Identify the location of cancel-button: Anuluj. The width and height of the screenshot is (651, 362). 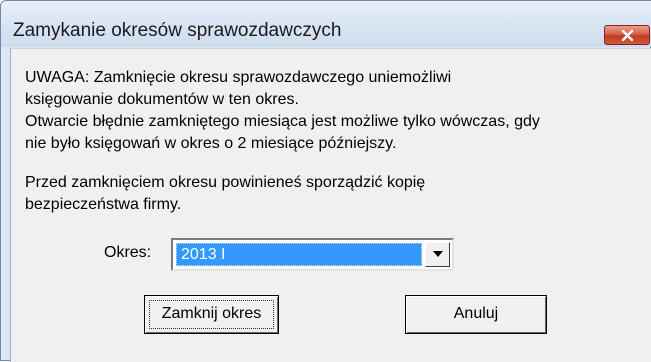
(476, 314).